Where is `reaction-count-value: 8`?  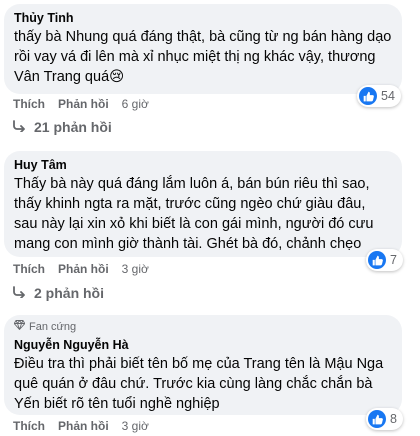 reaction-count-value: 8 is located at coordinates (393, 419).